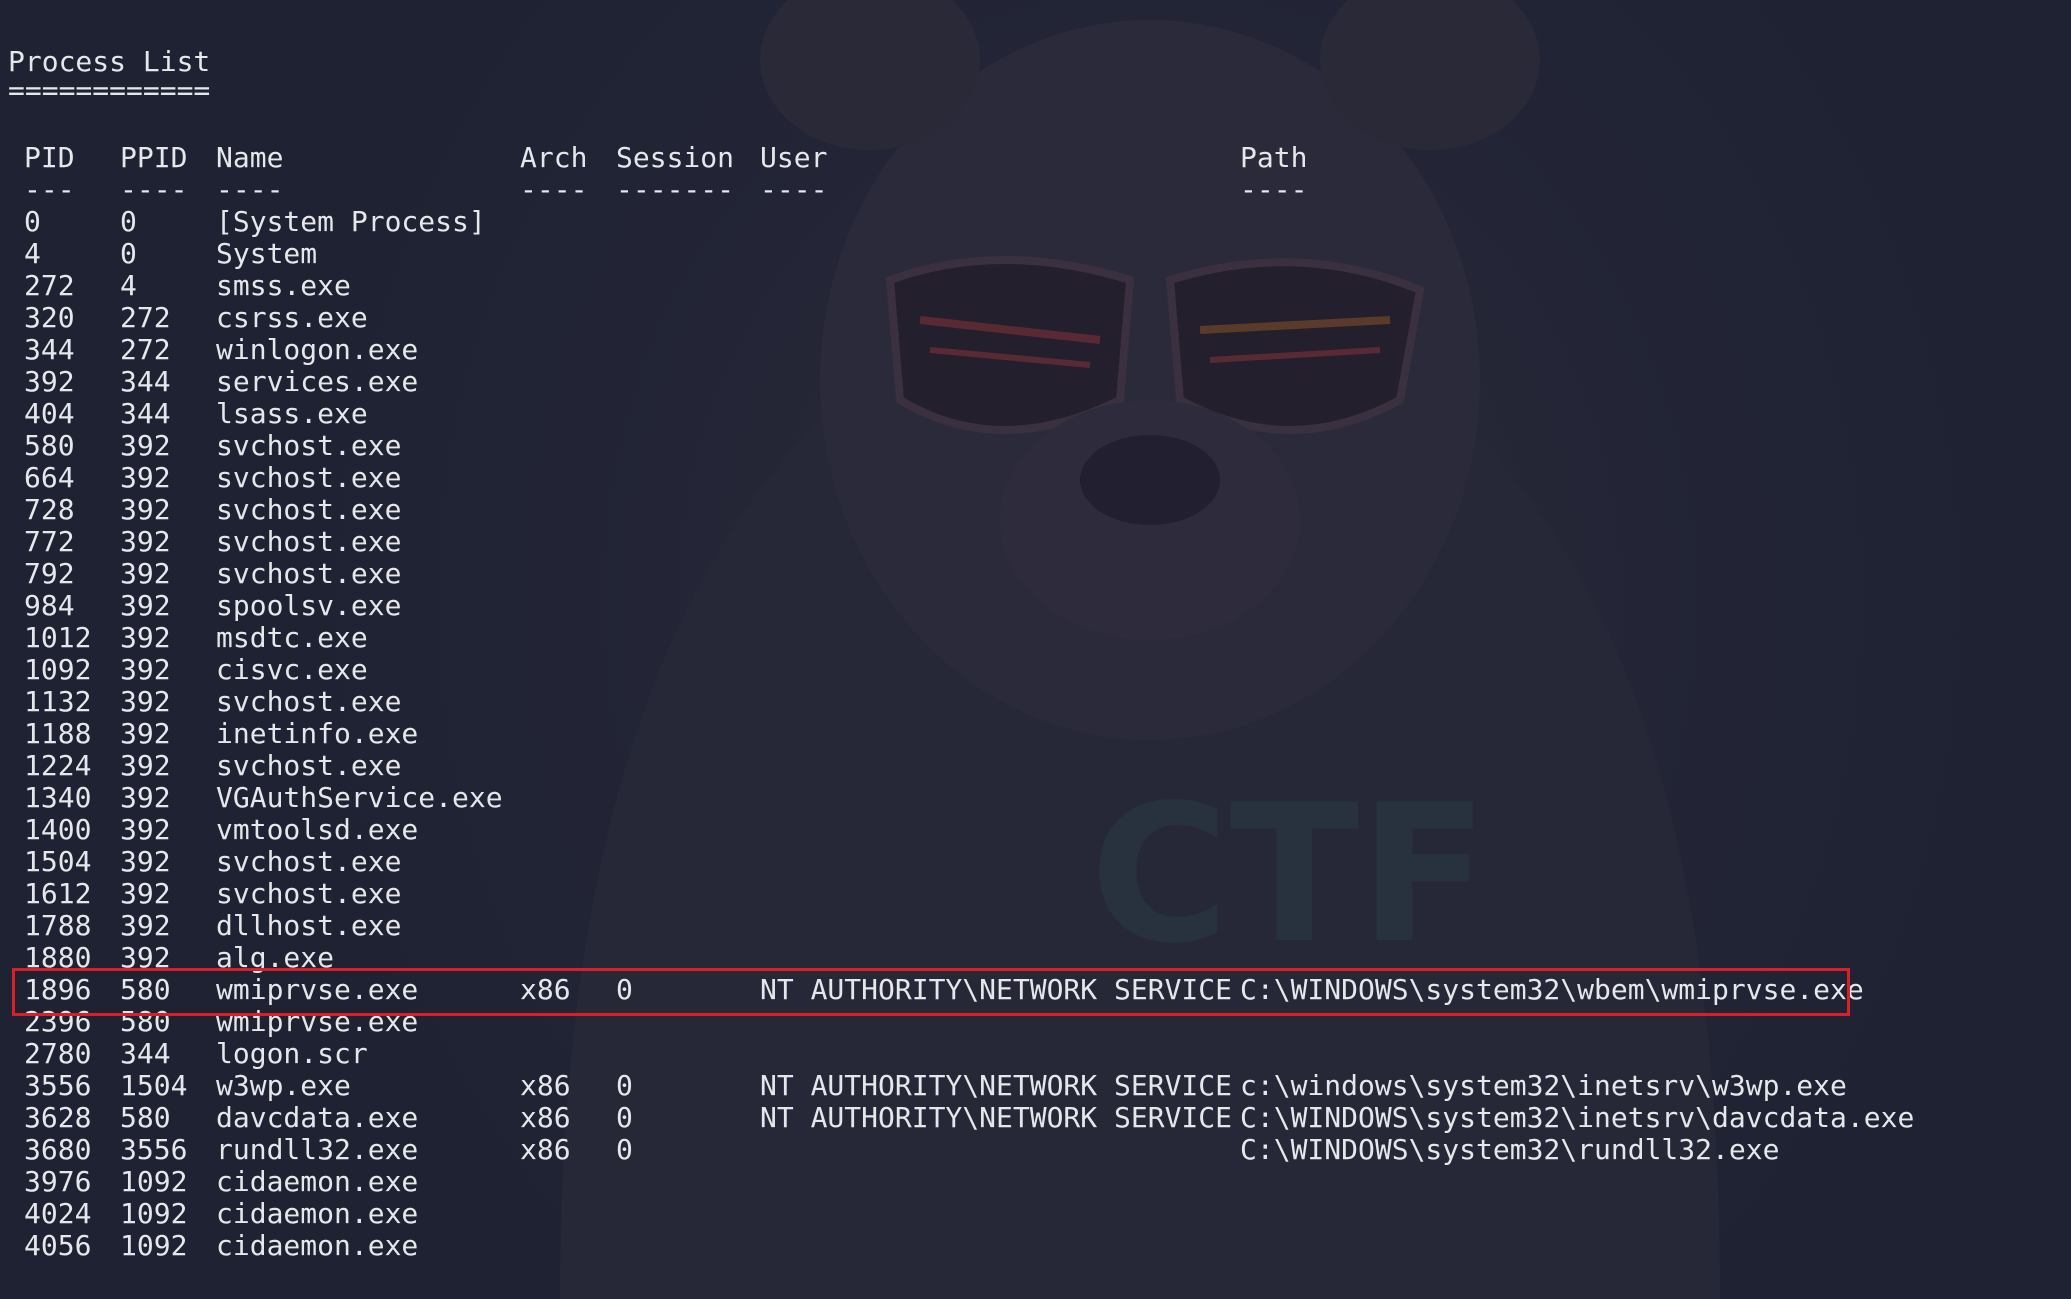 The height and width of the screenshot is (1299, 2071). I want to click on header-ppid: PPID, so click(154, 157).